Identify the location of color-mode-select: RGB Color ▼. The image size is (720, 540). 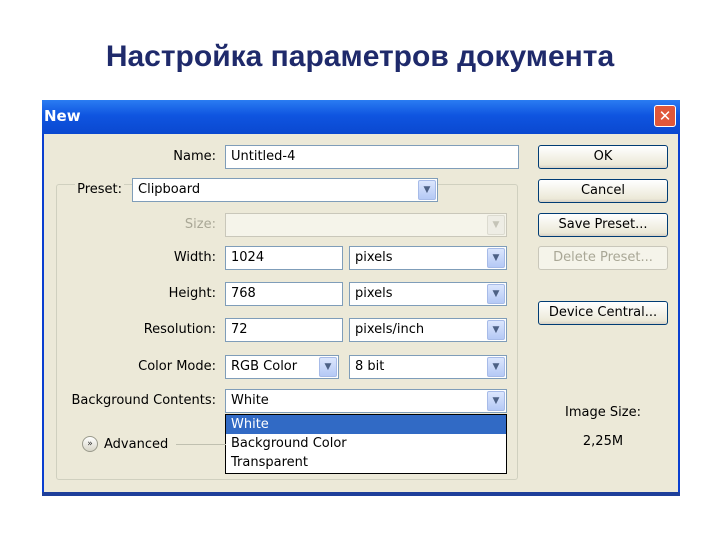
(282, 367).